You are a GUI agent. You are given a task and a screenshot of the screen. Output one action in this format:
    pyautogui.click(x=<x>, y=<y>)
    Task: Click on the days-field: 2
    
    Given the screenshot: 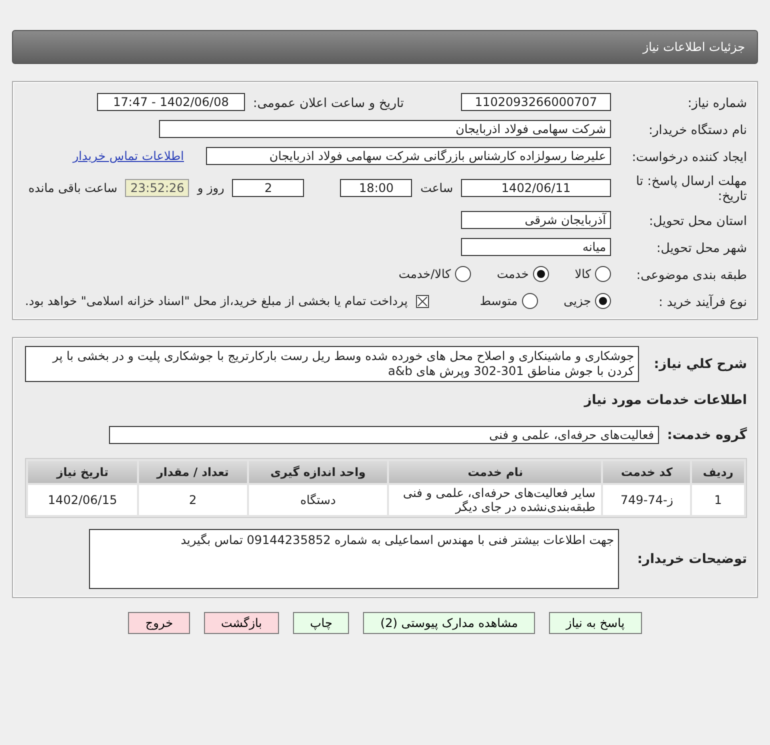 What is the action you would take?
    pyautogui.click(x=268, y=188)
    